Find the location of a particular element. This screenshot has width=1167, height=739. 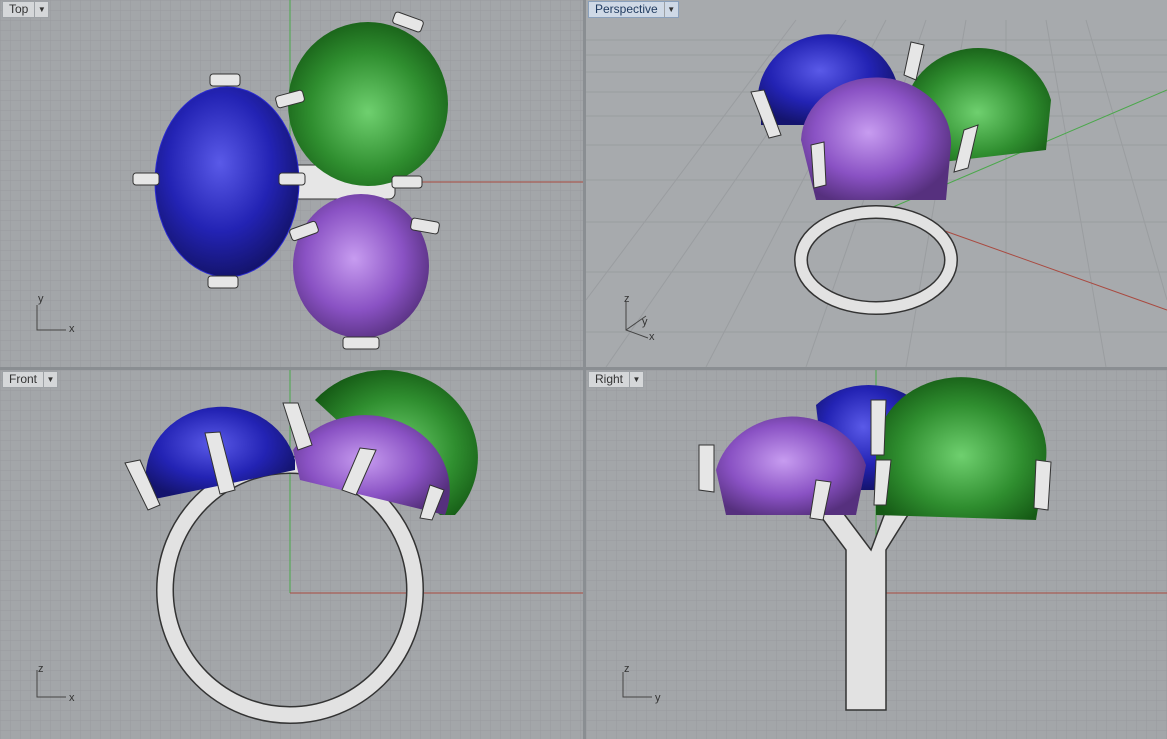

viewport-title-front: Front ▼ is located at coordinates (30, 379).